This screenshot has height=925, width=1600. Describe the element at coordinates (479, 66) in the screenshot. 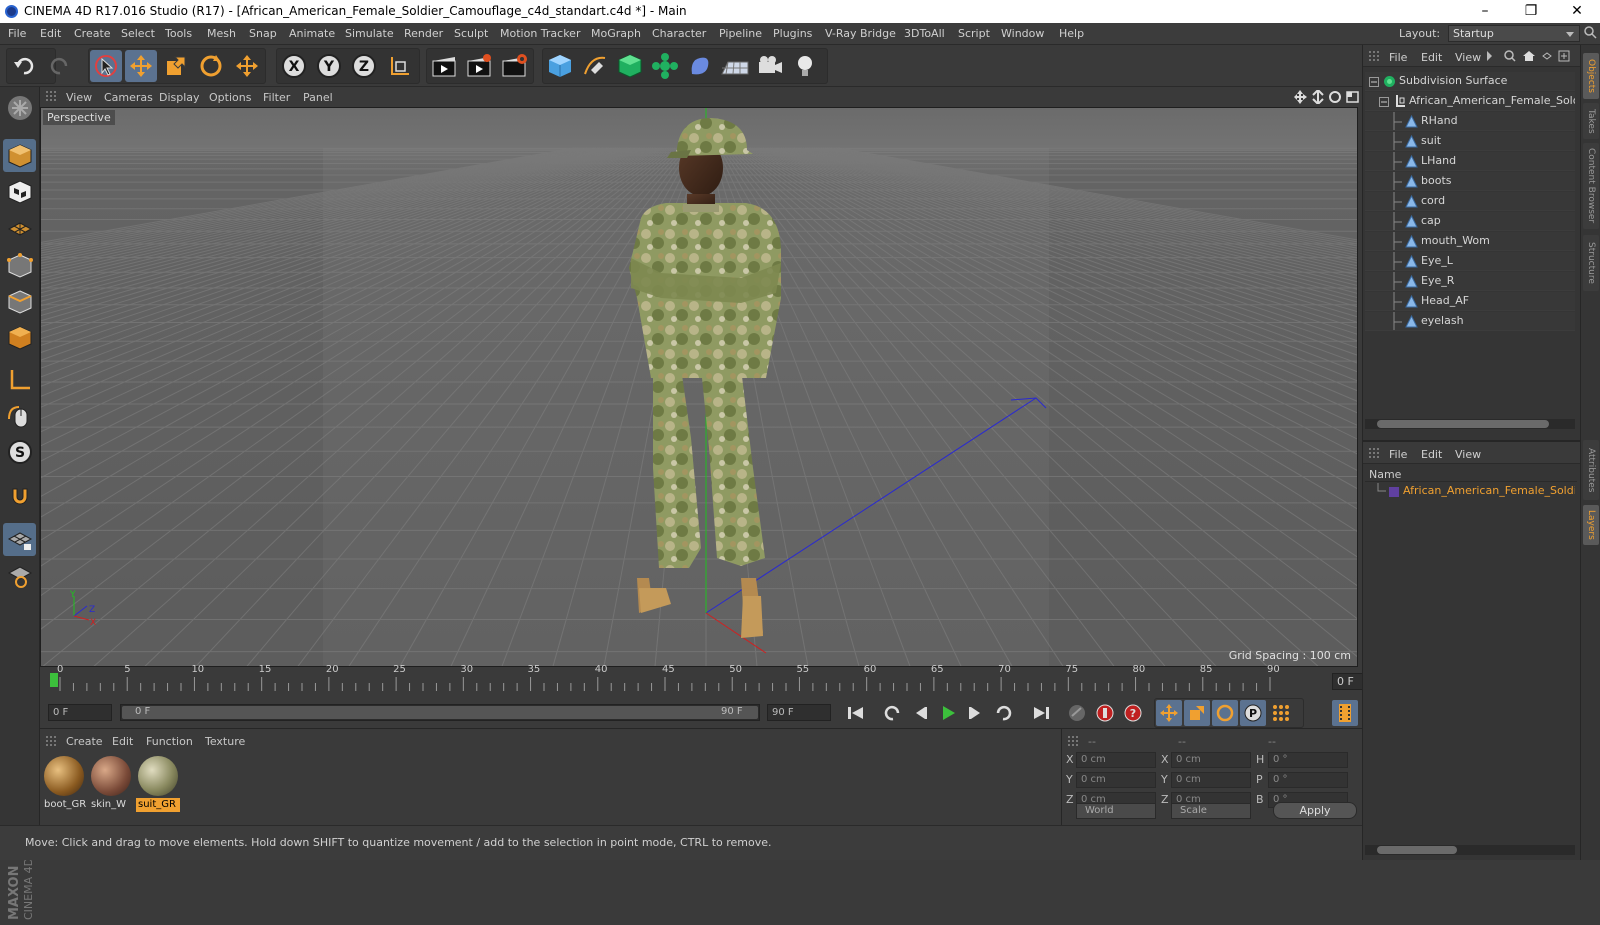

I see `render-to-picture-viewer-icon` at that location.